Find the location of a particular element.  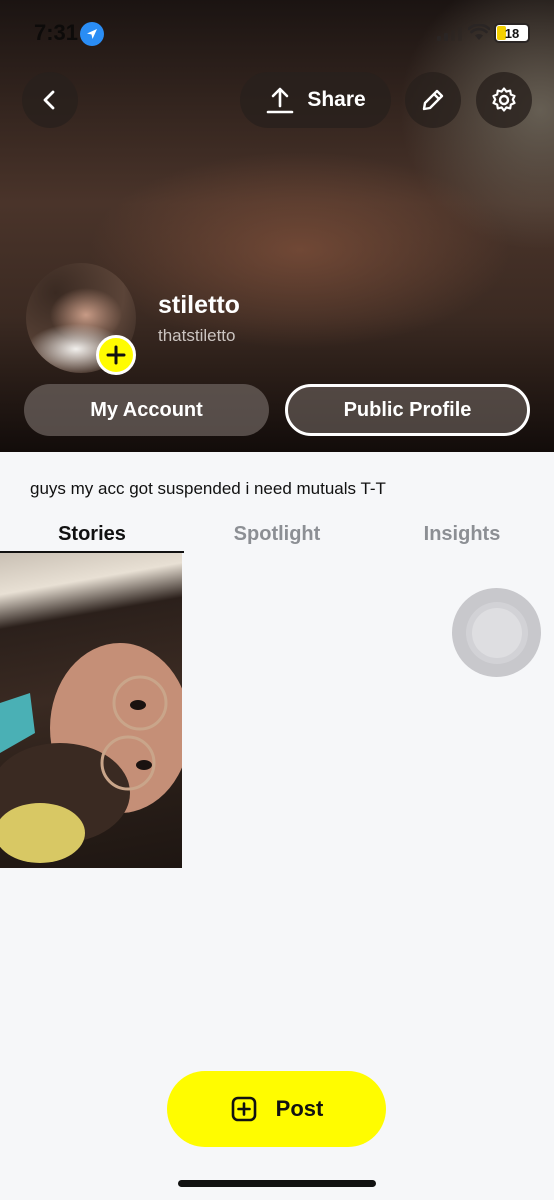

my-account-button: My Account is located at coordinates (146, 410).